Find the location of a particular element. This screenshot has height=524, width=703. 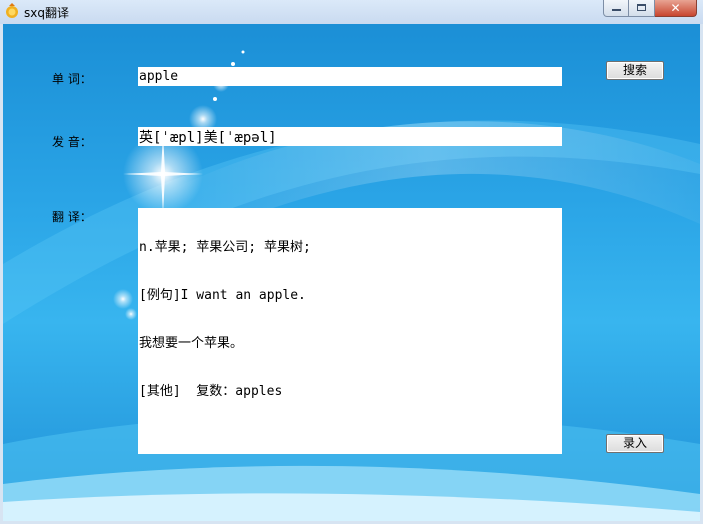

minimize-button is located at coordinates (616, 8).